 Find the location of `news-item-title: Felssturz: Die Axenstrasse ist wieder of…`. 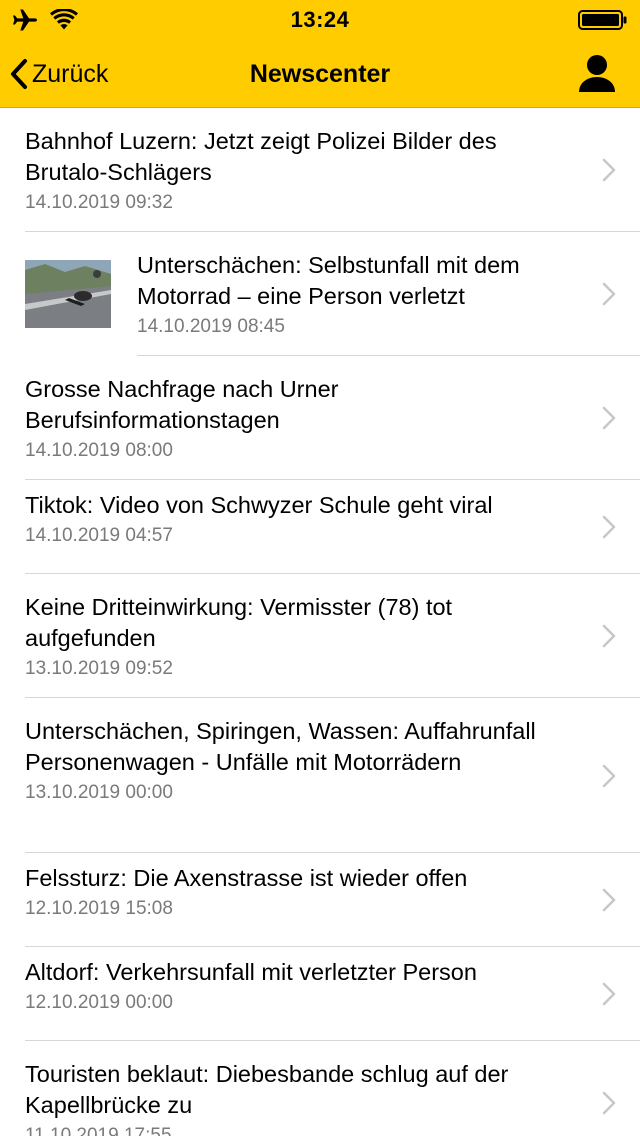

news-item-title: Felssturz: Die Axenstrasse ist wieder of… is located at coordinates (246, 878).